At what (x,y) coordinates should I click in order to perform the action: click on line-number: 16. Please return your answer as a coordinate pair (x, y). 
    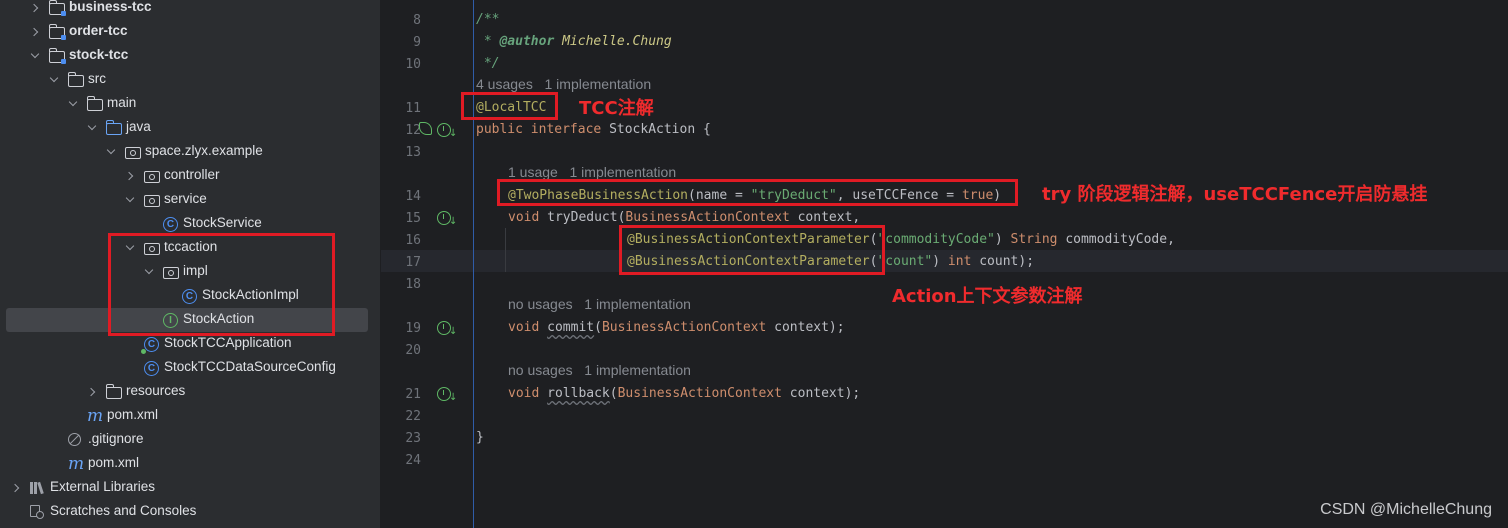
    Looking at the image, I should click on (413, 240).